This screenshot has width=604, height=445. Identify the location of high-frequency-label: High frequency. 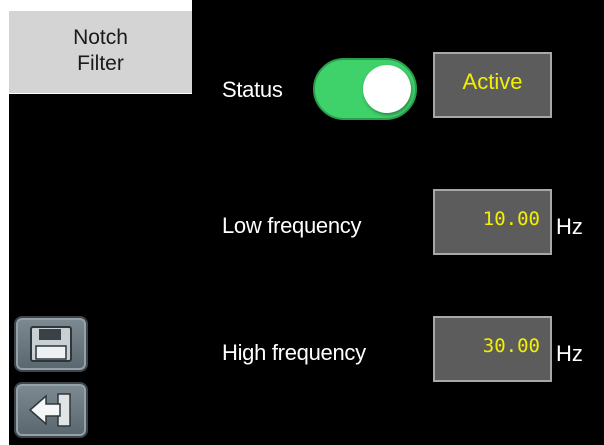
(294, 352).